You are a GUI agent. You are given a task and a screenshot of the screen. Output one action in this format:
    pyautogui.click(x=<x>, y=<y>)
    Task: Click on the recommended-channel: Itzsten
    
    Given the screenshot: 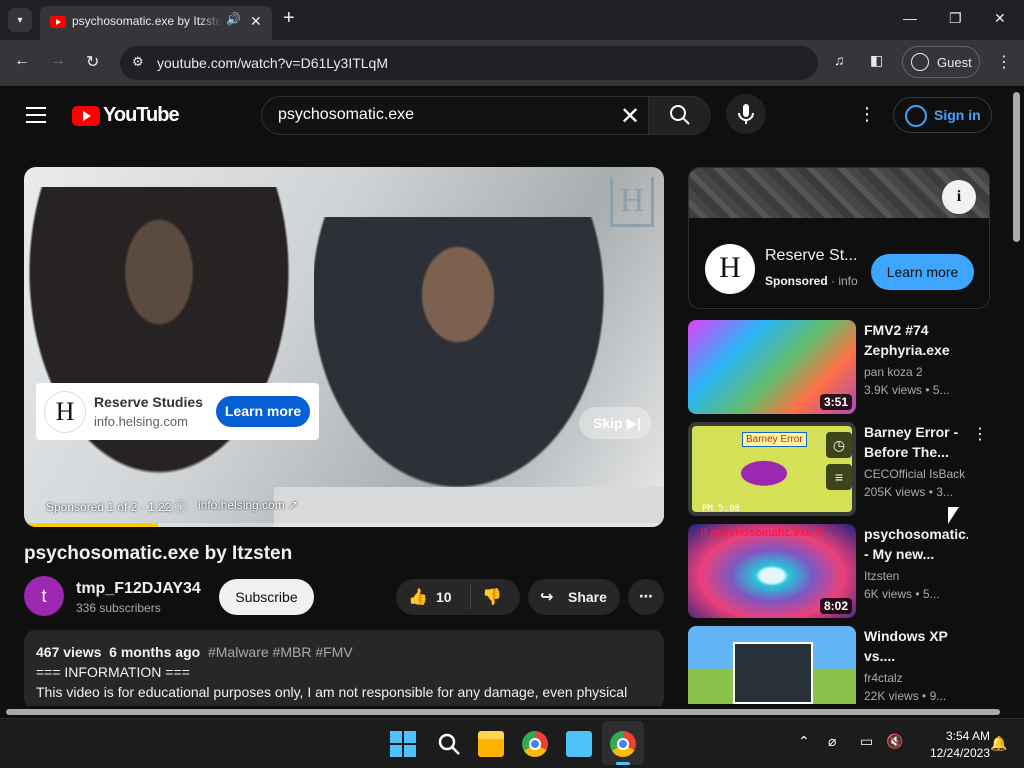 What is the action you would take?
    pyautogui.click(x=881, y=576)
    